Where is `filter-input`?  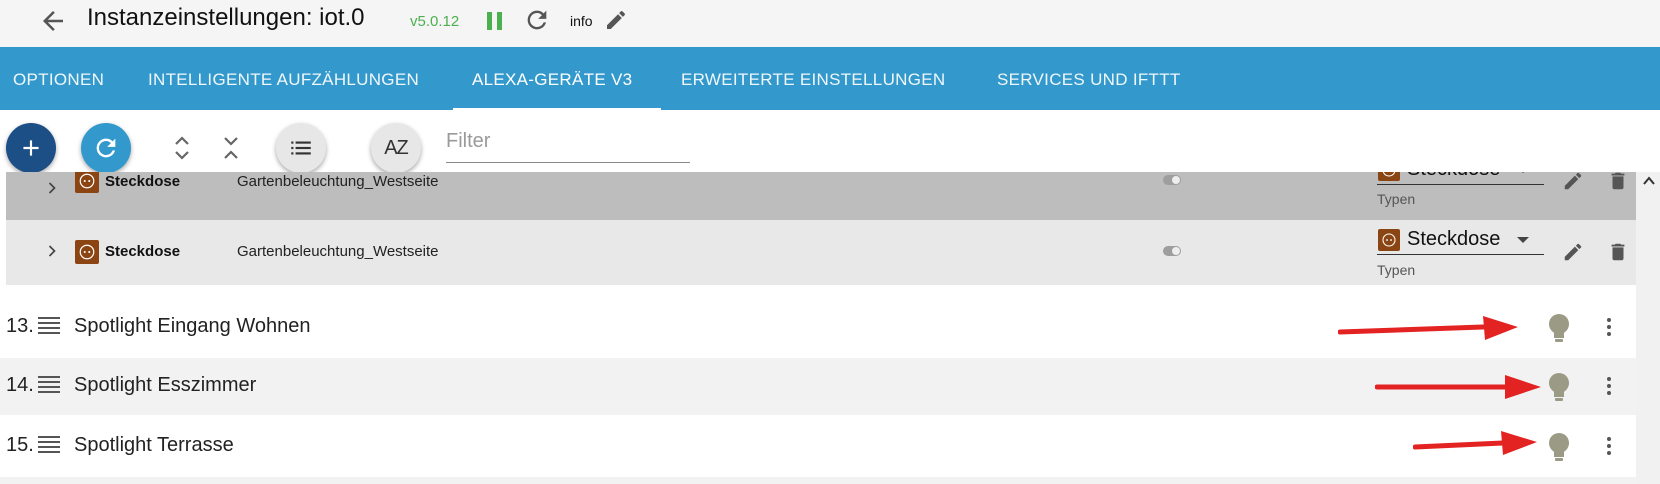 filter-input is located at coordinates (568, 141).